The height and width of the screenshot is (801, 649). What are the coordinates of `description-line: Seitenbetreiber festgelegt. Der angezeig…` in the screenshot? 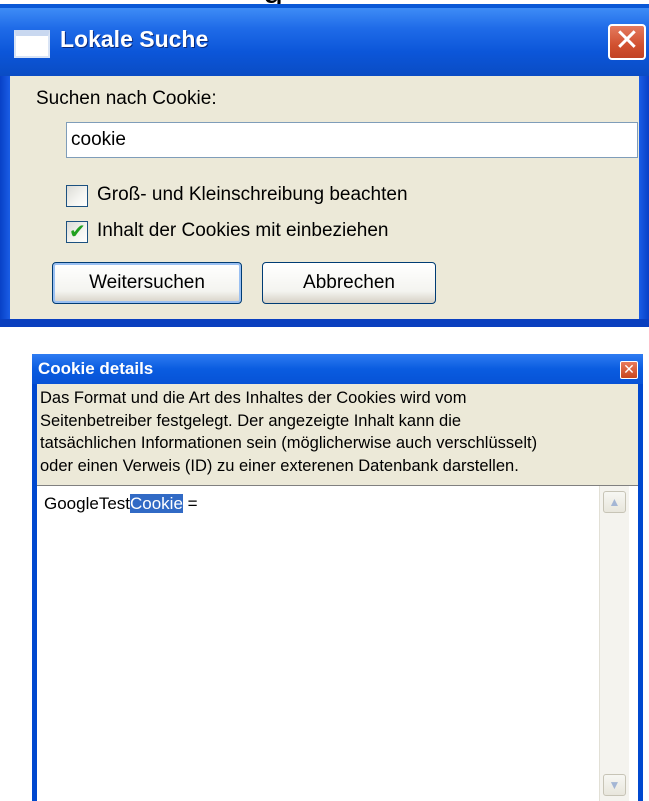 It's located at (251, 420).